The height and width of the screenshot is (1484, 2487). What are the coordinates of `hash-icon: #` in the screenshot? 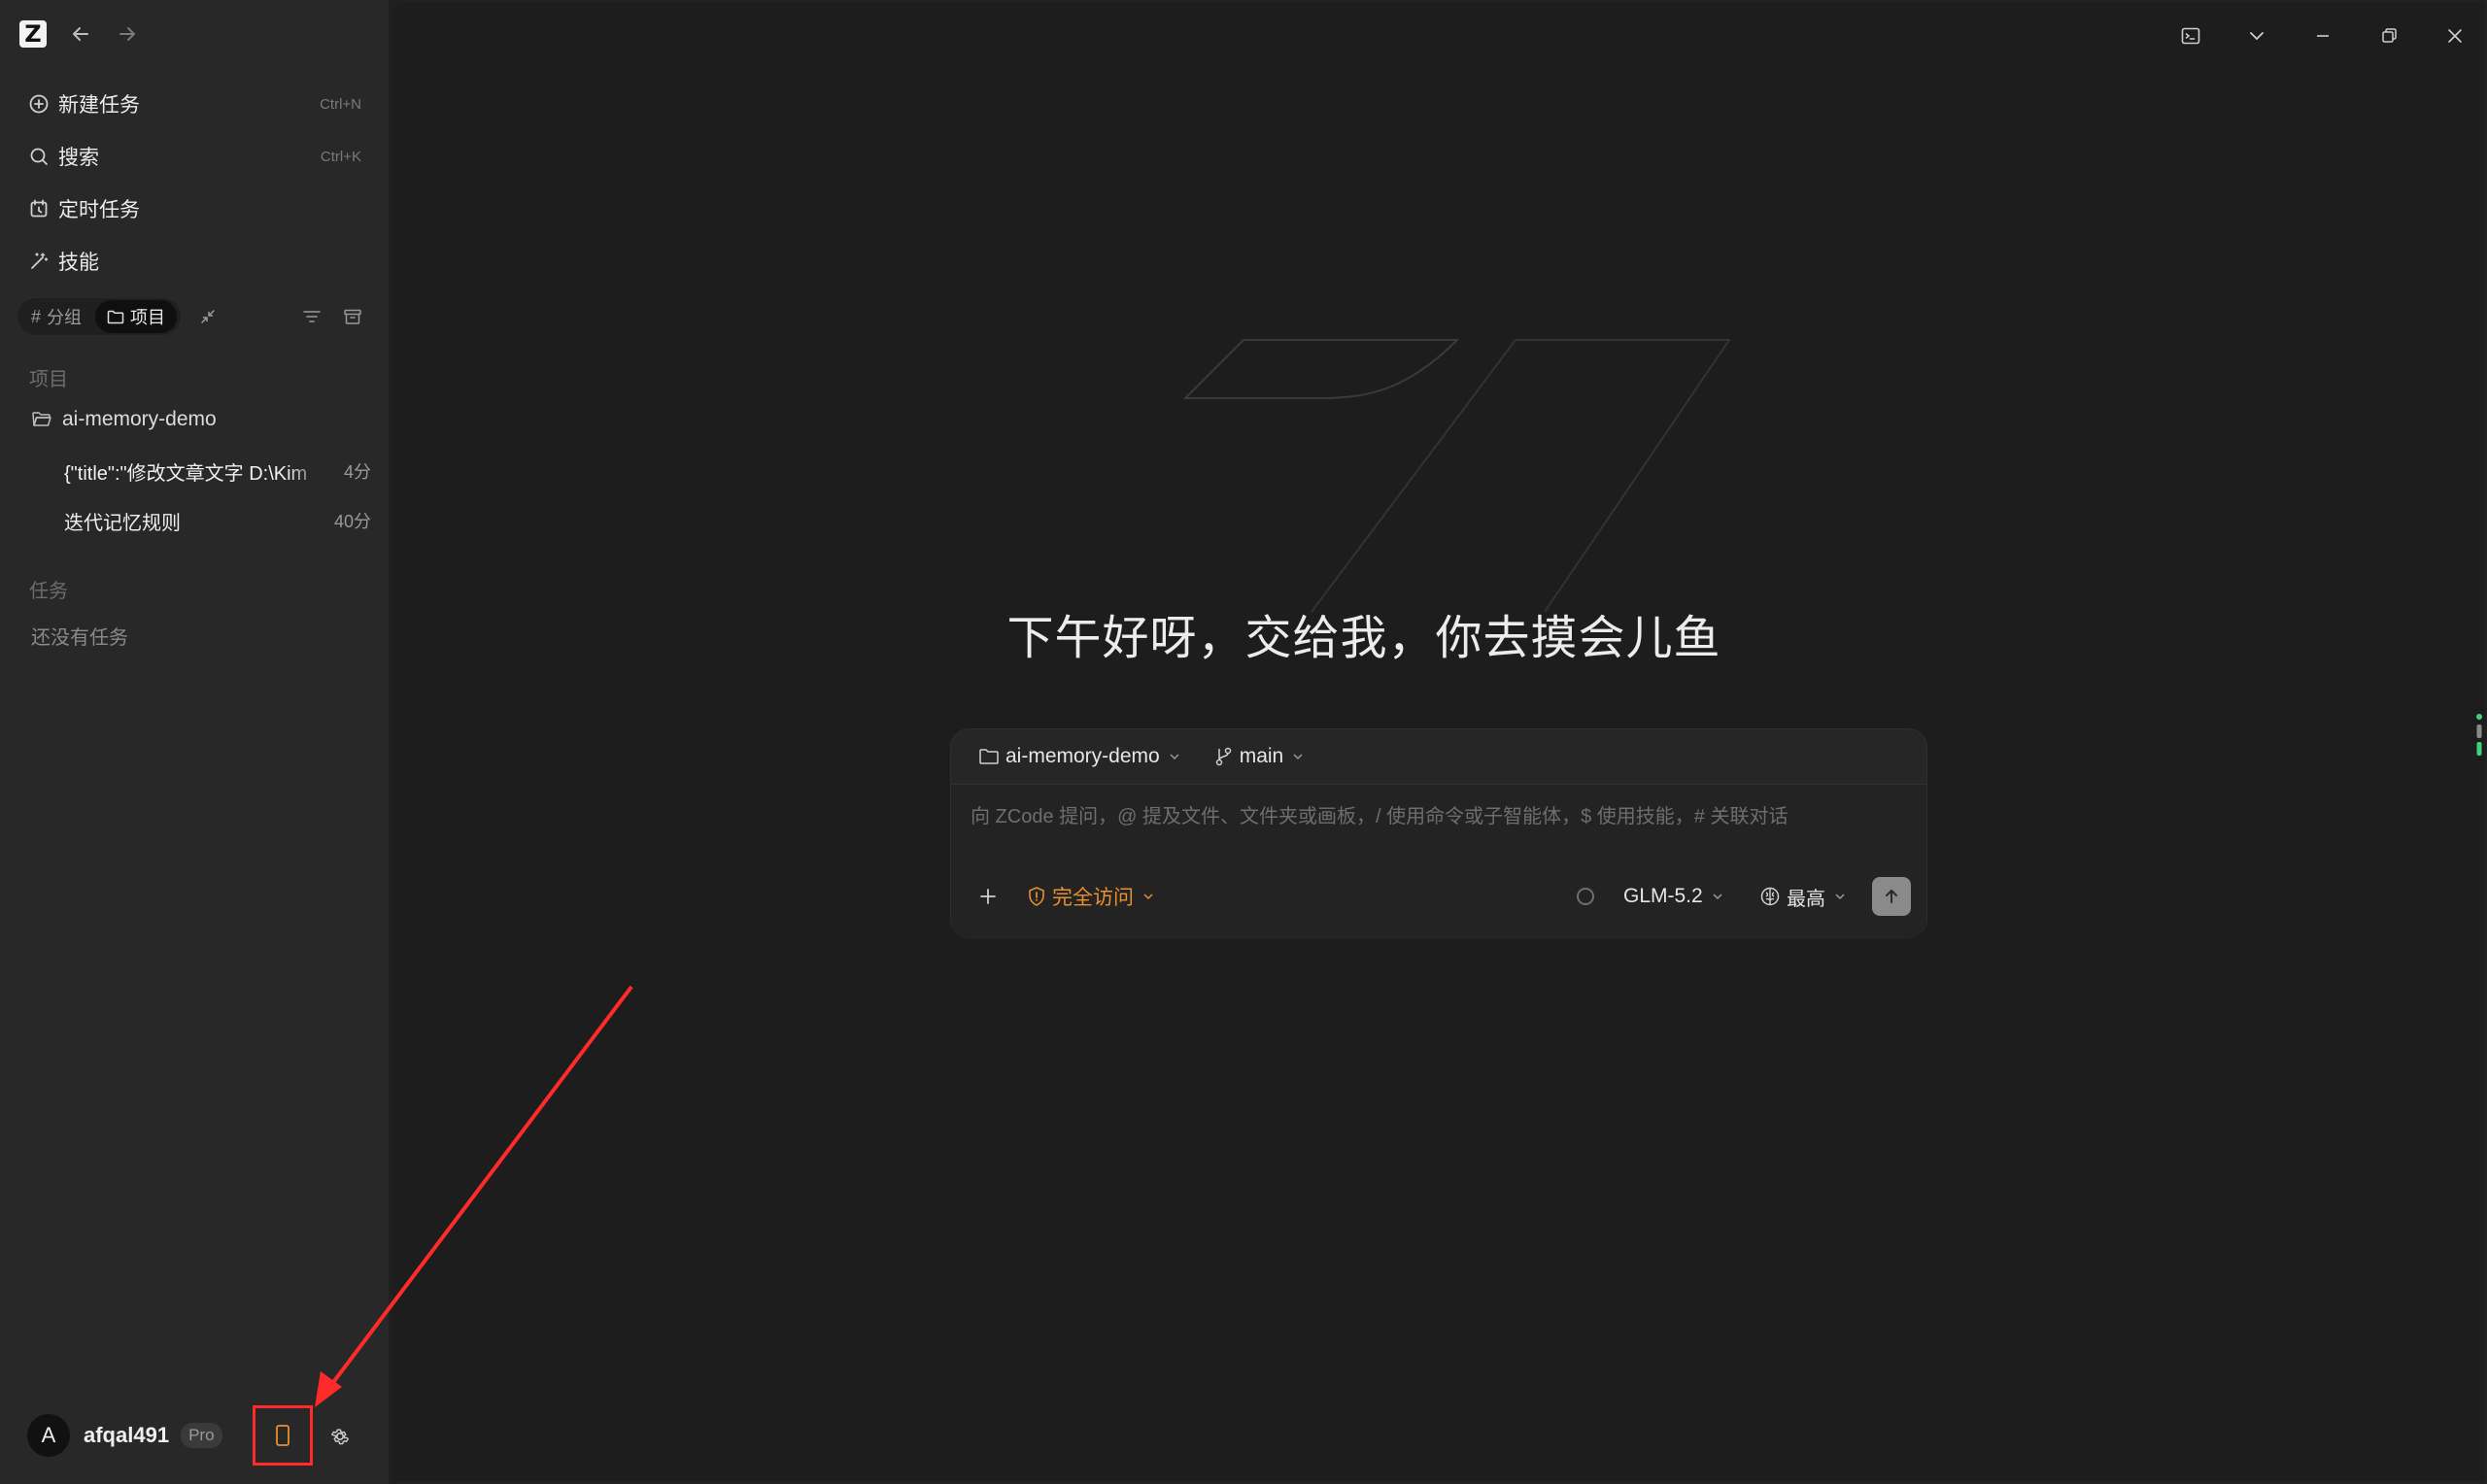 It's located at (36, 316).